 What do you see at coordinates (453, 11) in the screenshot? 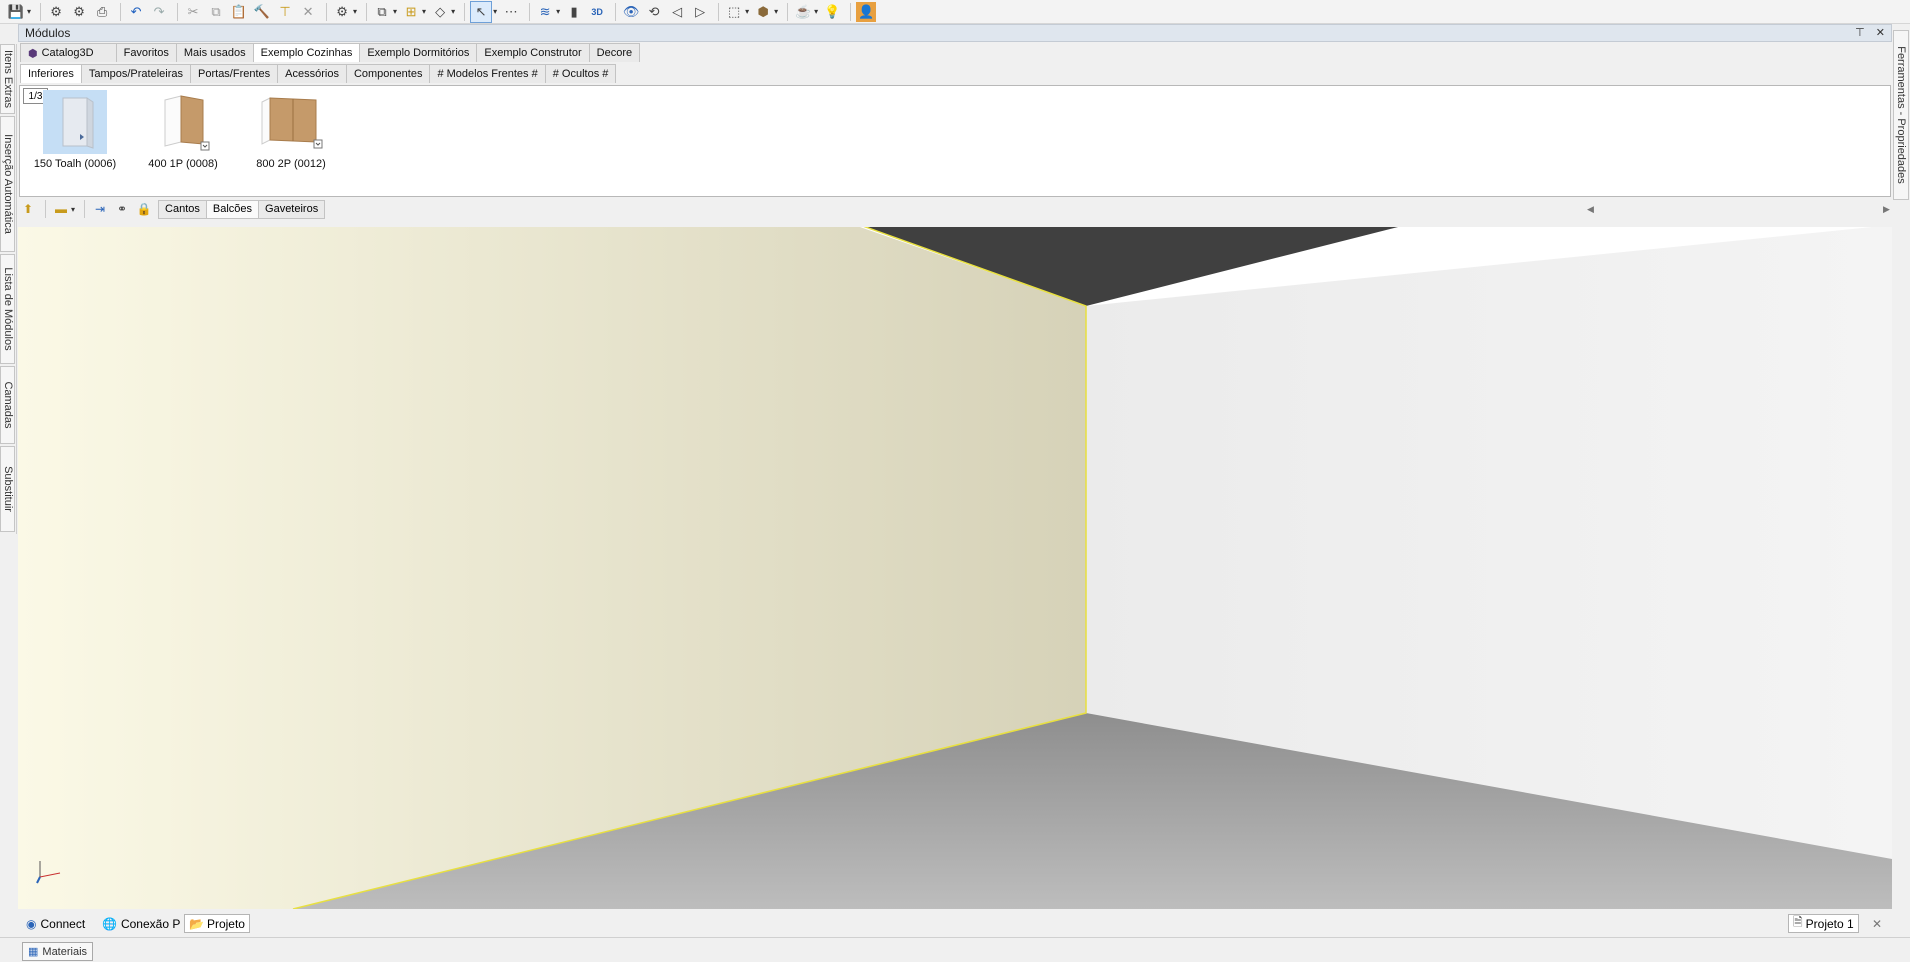
I see `shape-dropdown: ▾` at bounding box center [453, 11].